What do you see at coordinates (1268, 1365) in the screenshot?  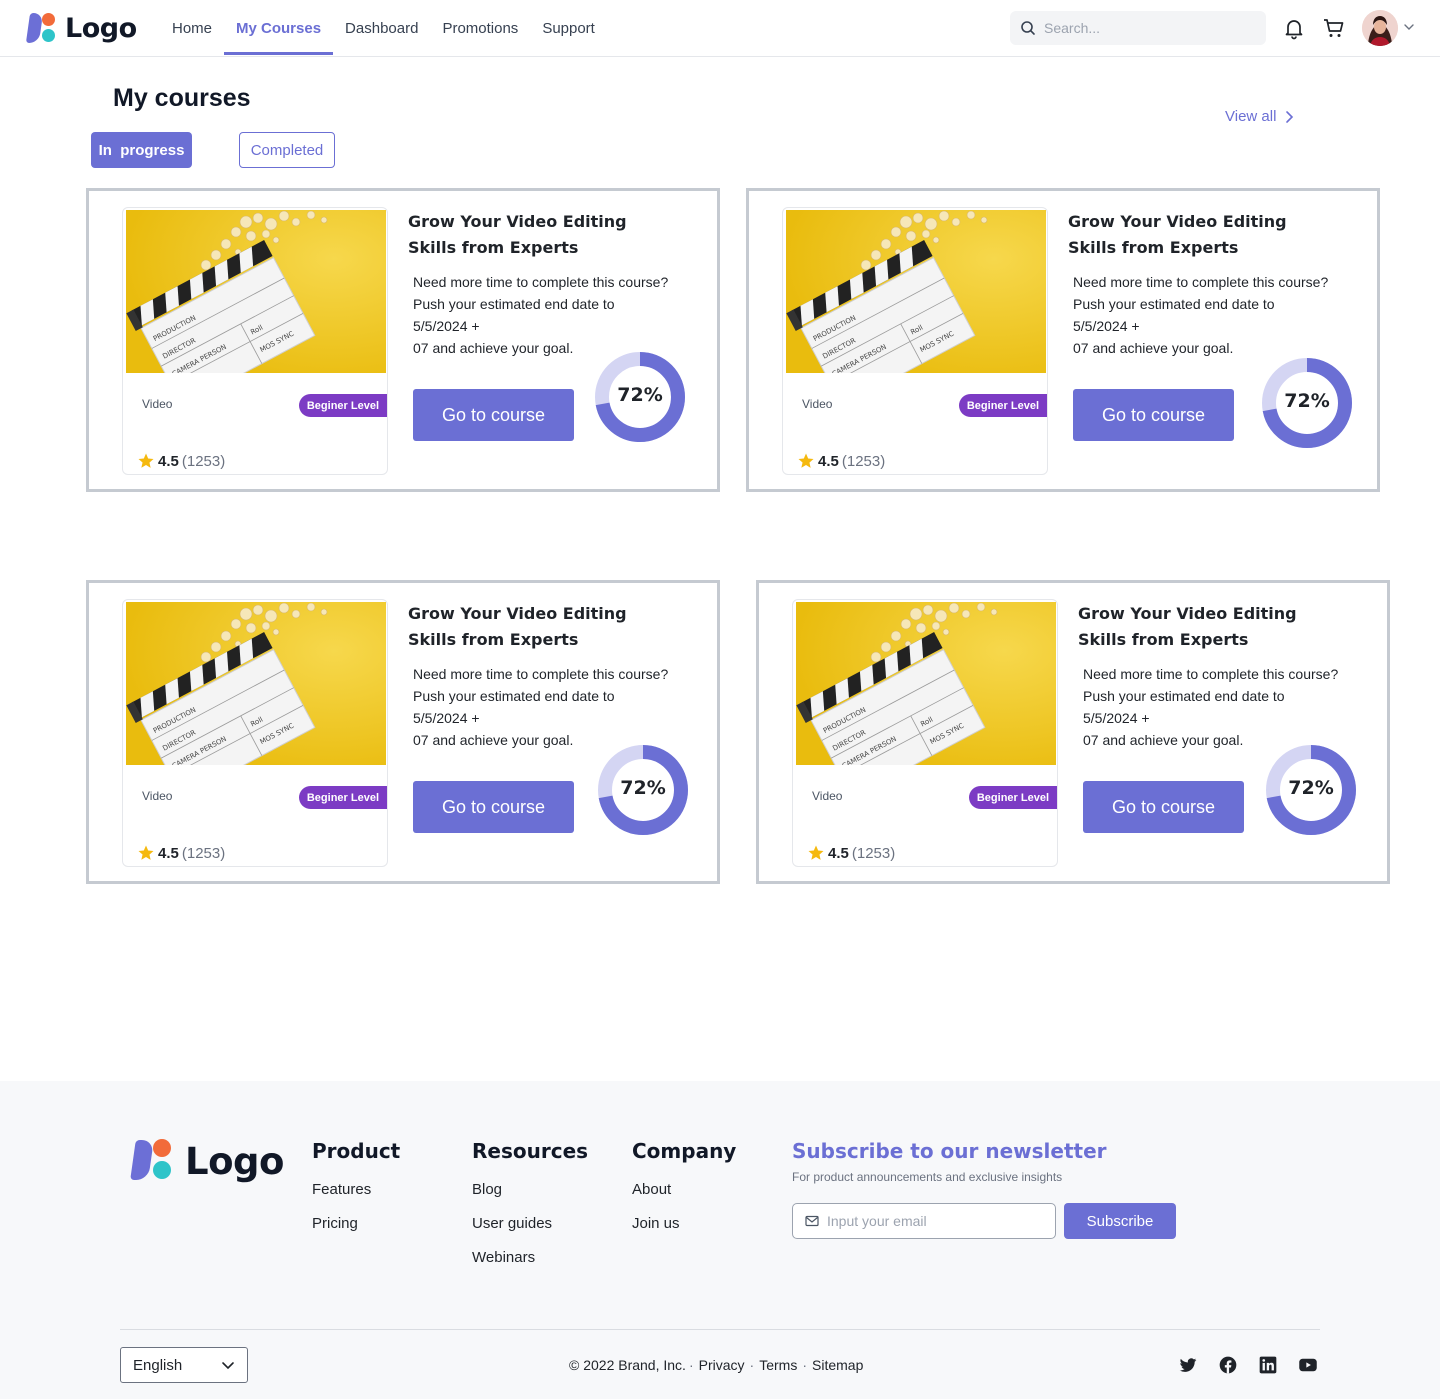 I see `linkedin-icon` at bounding box center [1268, 1365].